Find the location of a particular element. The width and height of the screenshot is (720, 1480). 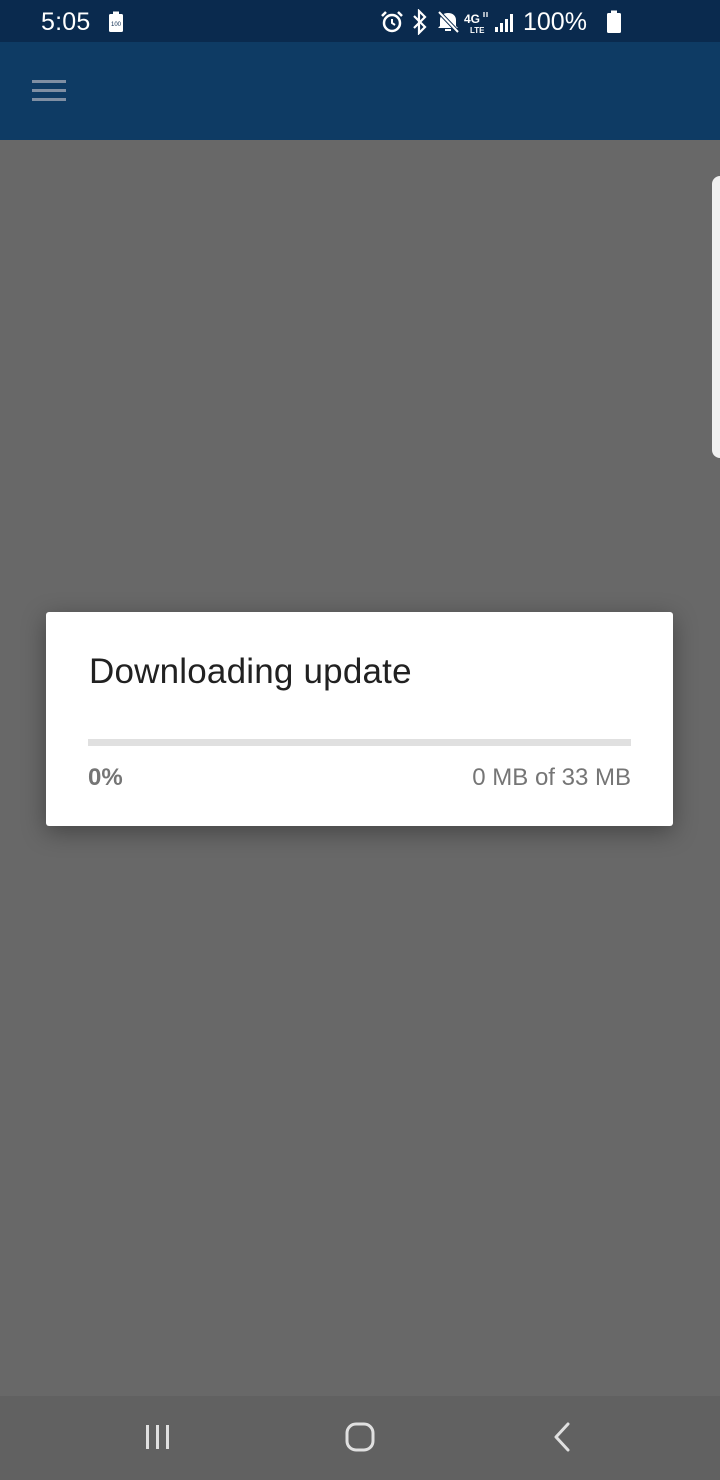

status-bar: 5:05 100 4G LTE 100% is located at coordinates (360, 21).